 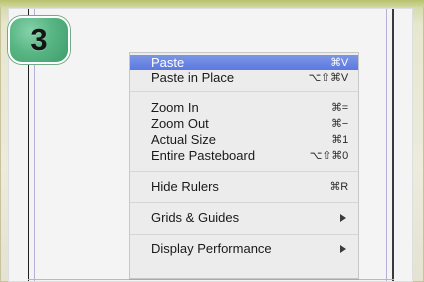 I want to click on step-number: 3, so click(x=39, y=39).